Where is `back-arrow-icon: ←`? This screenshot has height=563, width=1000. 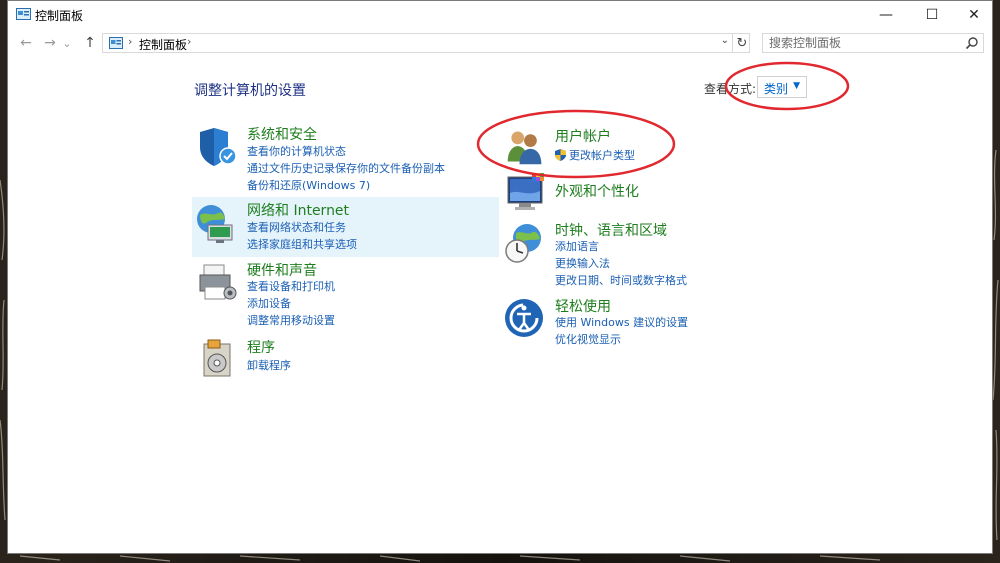
back-arrow-icon: ← is located at coordinates (26, 43).